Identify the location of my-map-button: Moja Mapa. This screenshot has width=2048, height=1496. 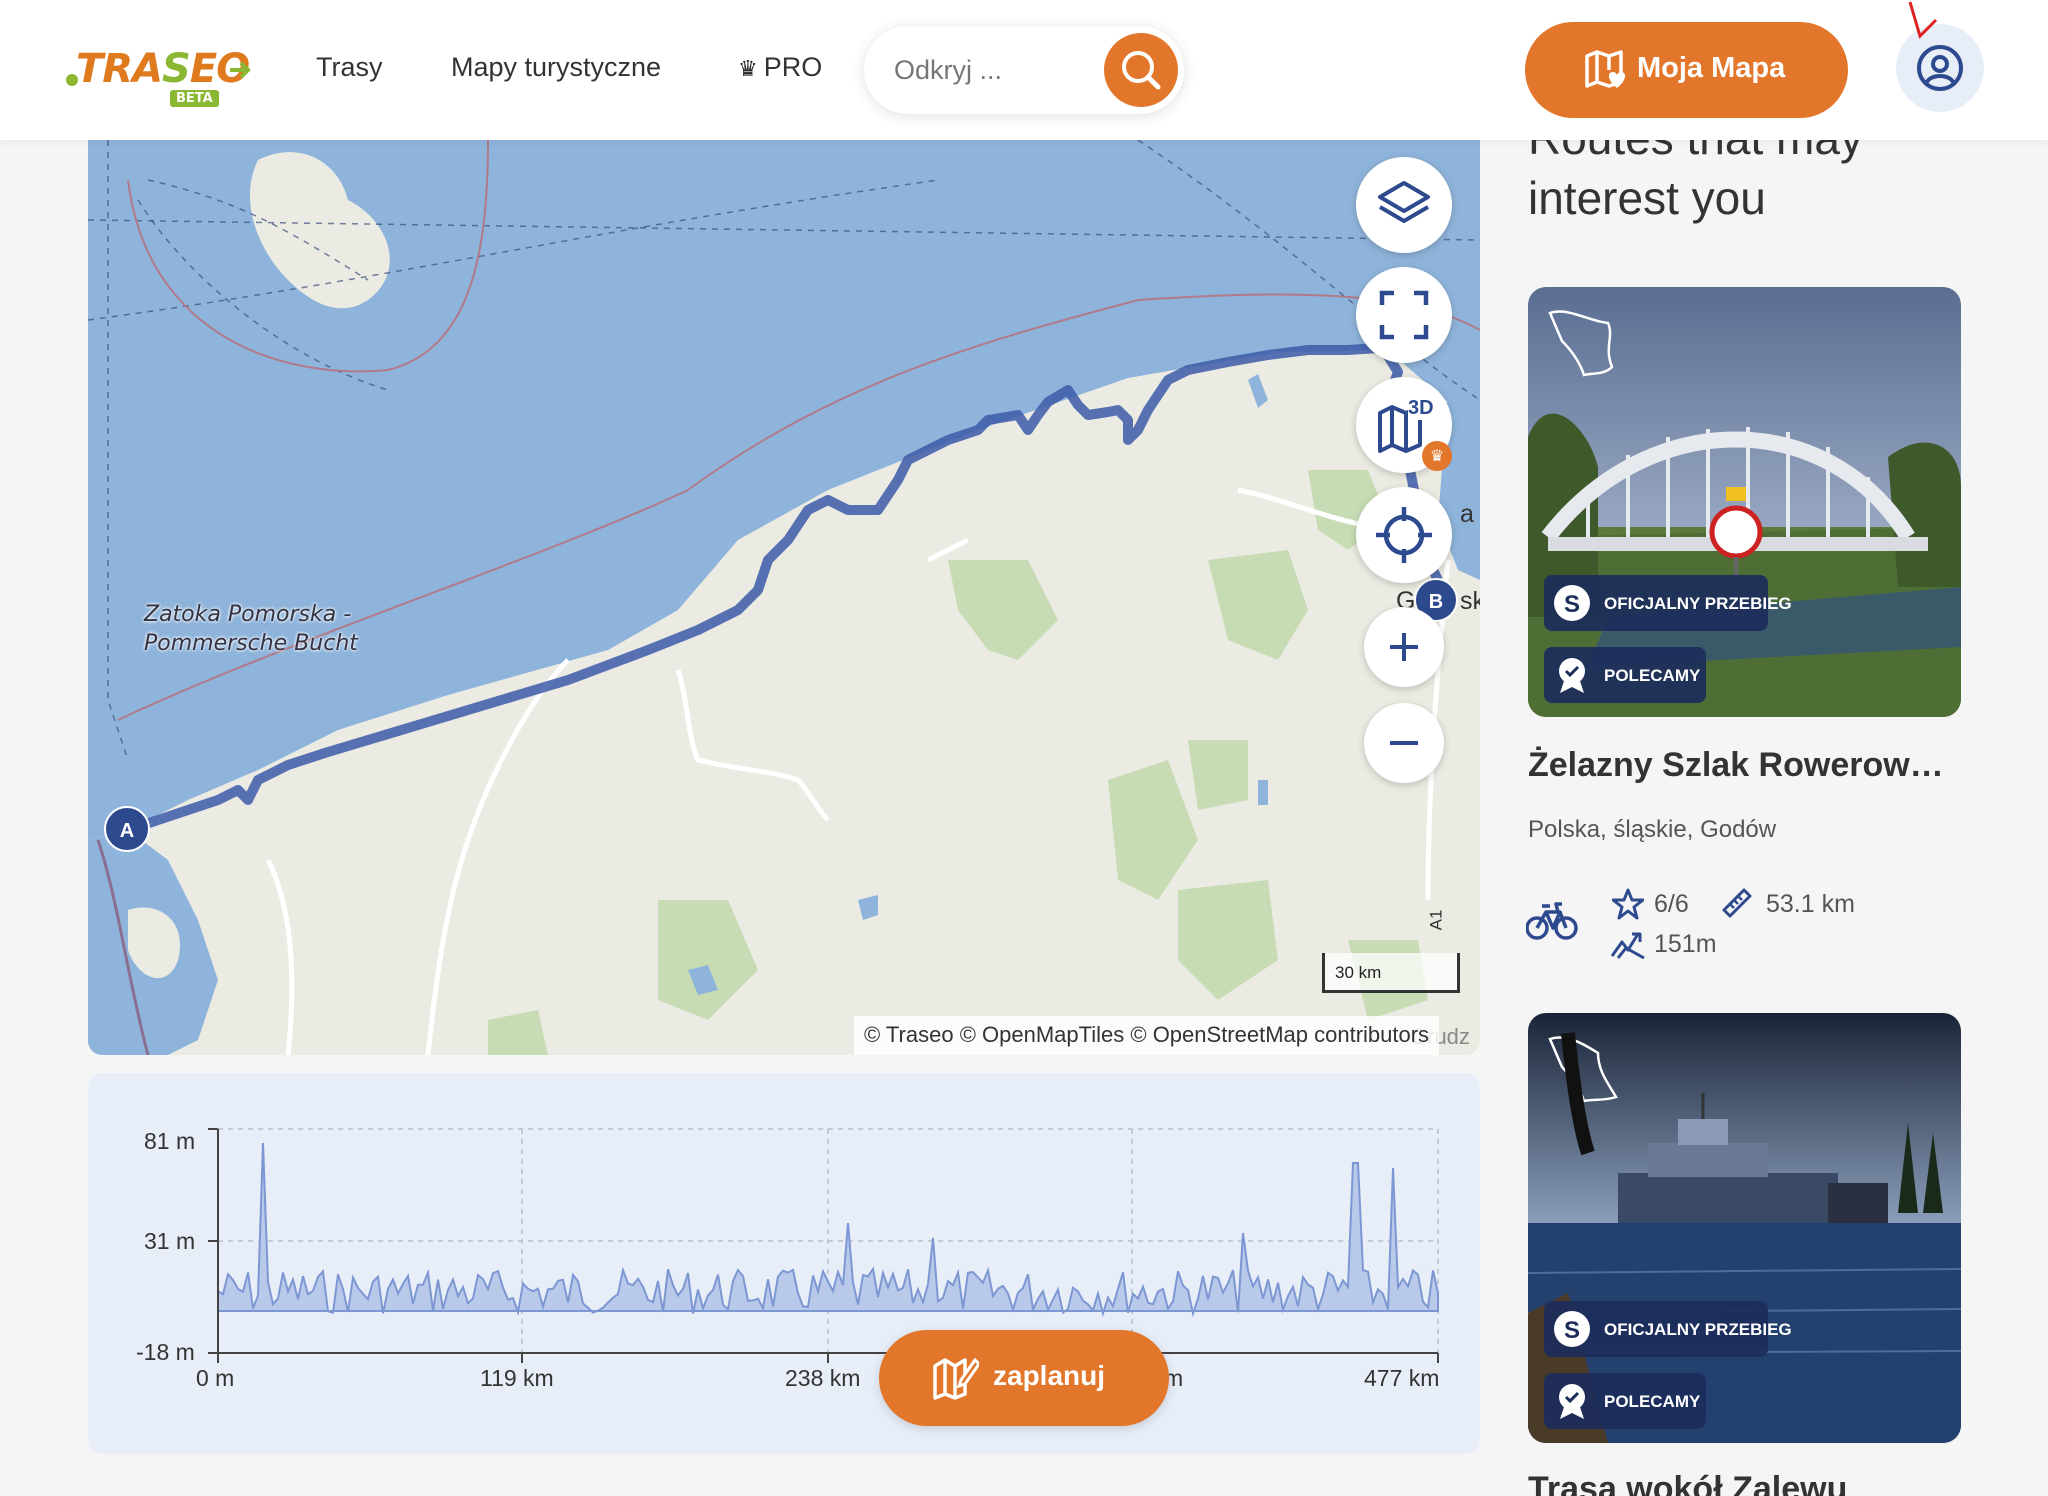
(1686, 70).